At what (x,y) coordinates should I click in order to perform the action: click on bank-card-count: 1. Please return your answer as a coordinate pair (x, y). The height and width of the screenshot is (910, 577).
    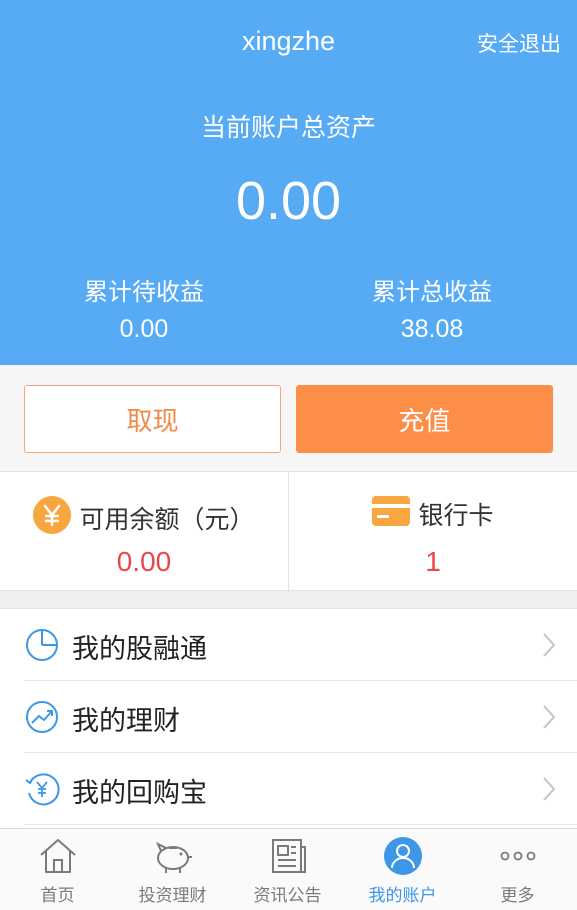
    Looking at the image, I should click on (433, 561).